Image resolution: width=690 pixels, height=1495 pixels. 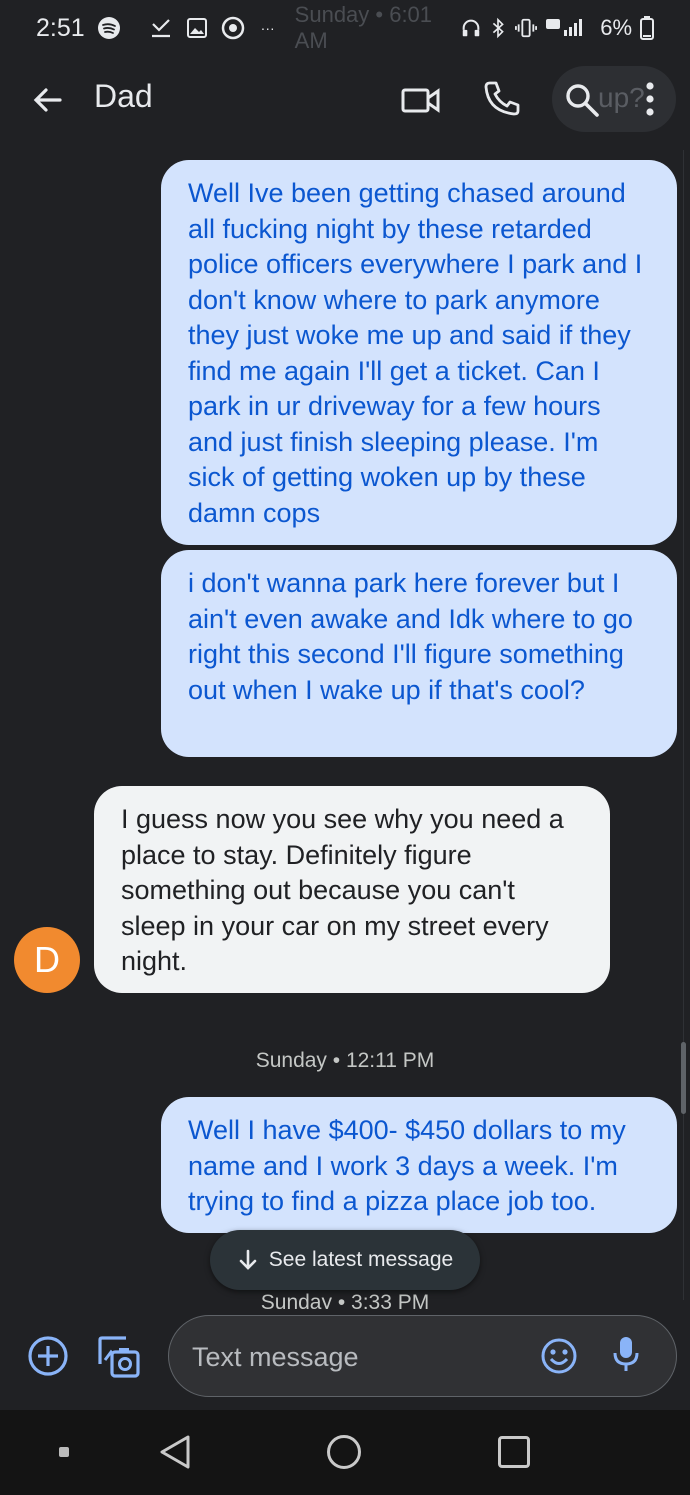 I want to click on back-button, so click(x=48, y=100).